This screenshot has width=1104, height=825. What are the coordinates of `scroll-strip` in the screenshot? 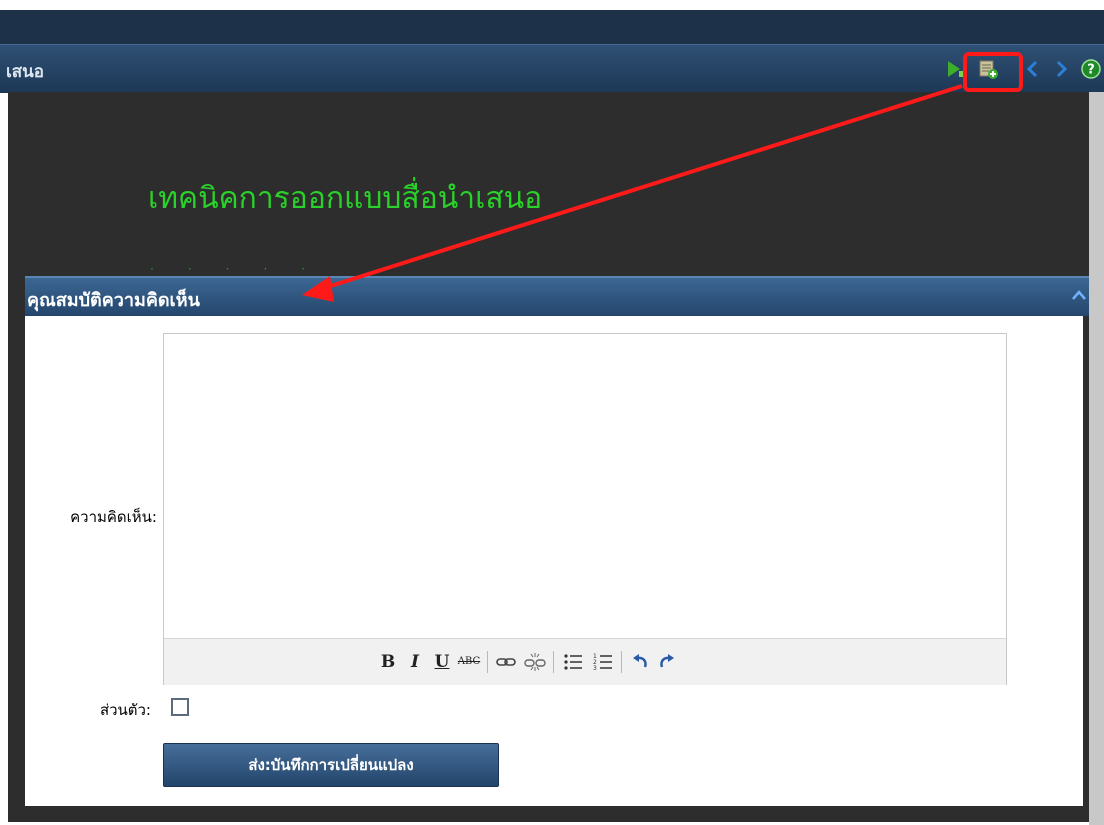 It's located at (1096, 458).